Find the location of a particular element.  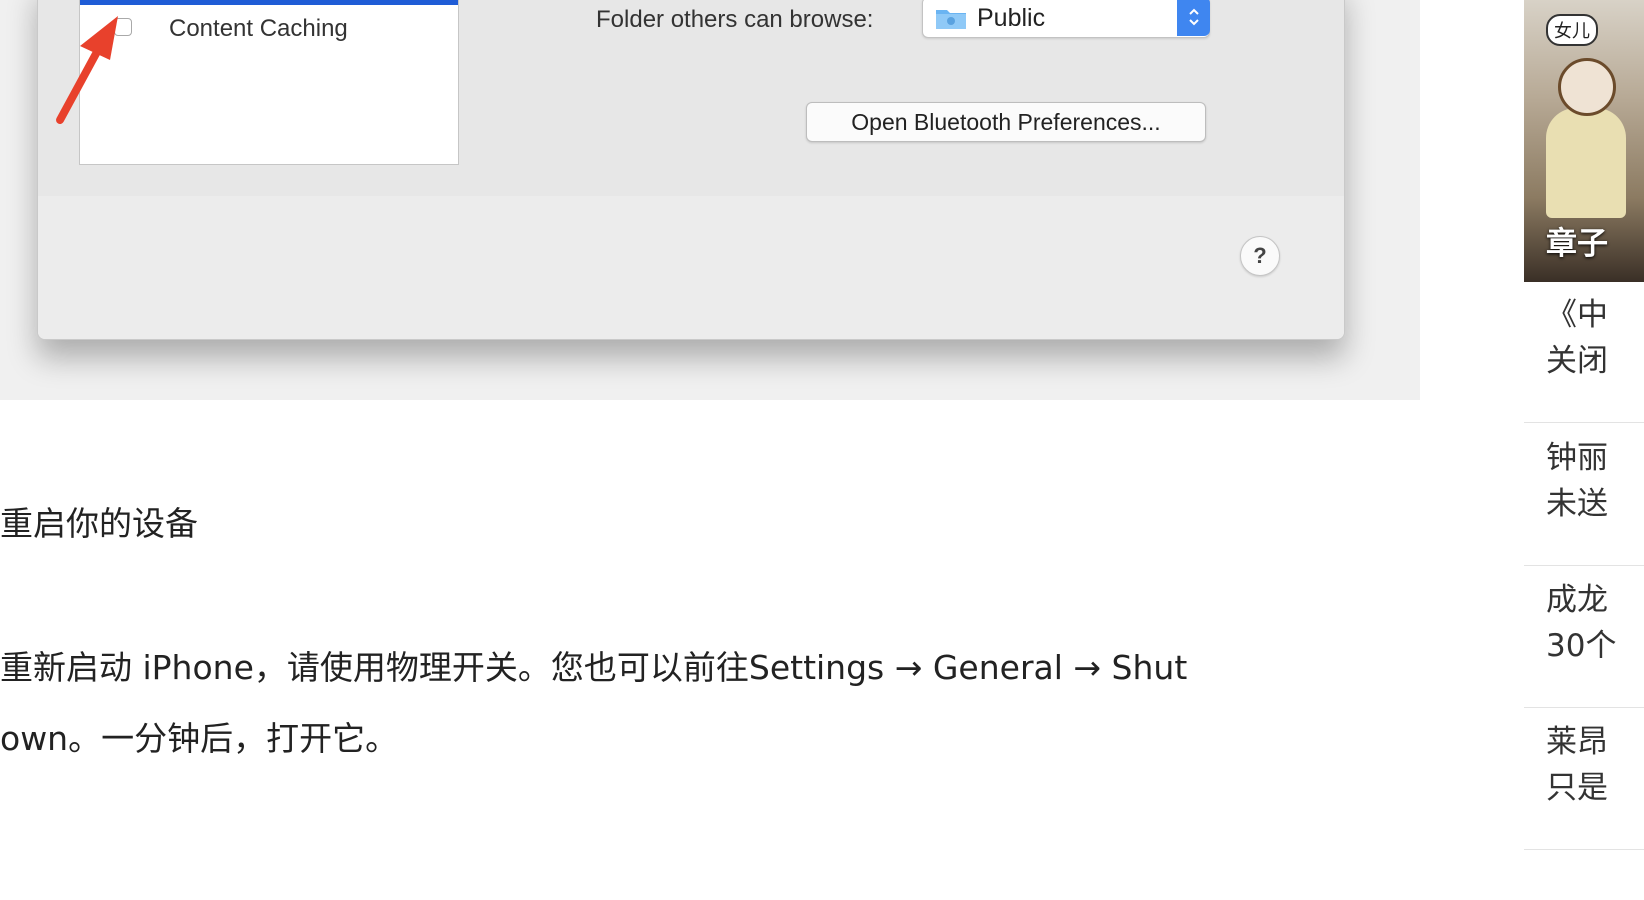

section-heading: 重启你的设备 is located at coordinates (99, 523).